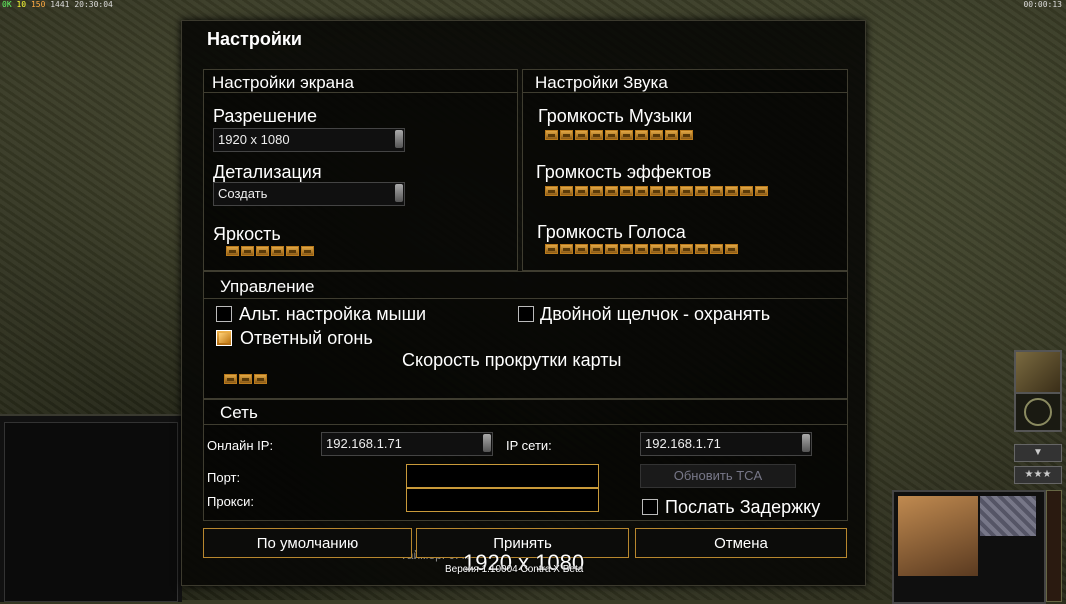 The height and width of the screenshot is (604, 1066). I want to click on unit-portrait-panel, so click(969, 547).